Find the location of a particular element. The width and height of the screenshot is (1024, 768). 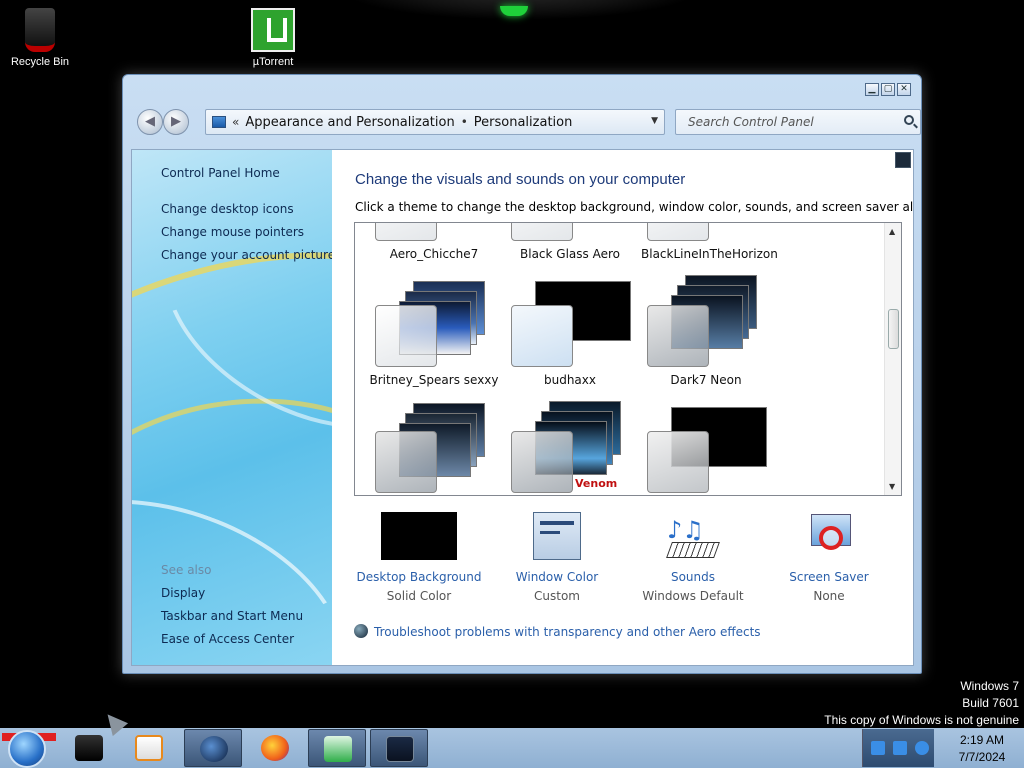

theme-item: Britney_Spears sexxy is located at coordinates (434, 329).